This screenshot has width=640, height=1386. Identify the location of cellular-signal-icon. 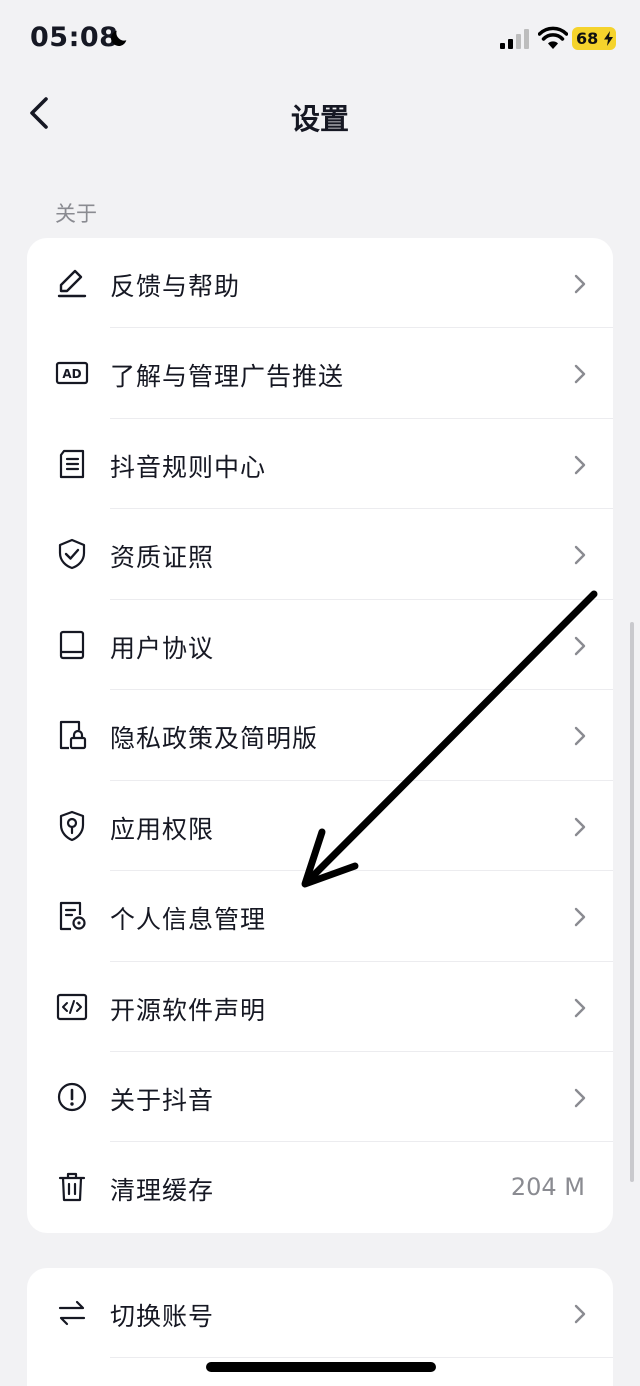
(514, 39).